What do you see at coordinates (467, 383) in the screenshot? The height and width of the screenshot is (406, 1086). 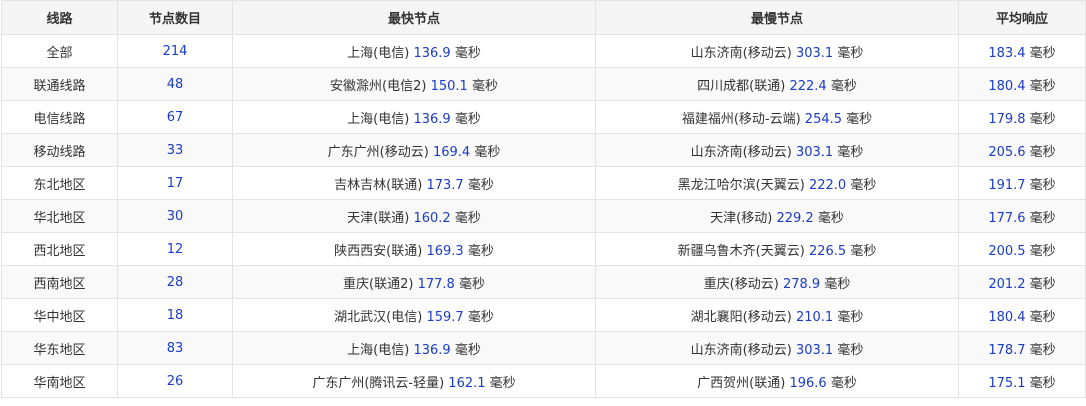 I see `fastest-node-value: 162.1` at bounding box center [467, 383].